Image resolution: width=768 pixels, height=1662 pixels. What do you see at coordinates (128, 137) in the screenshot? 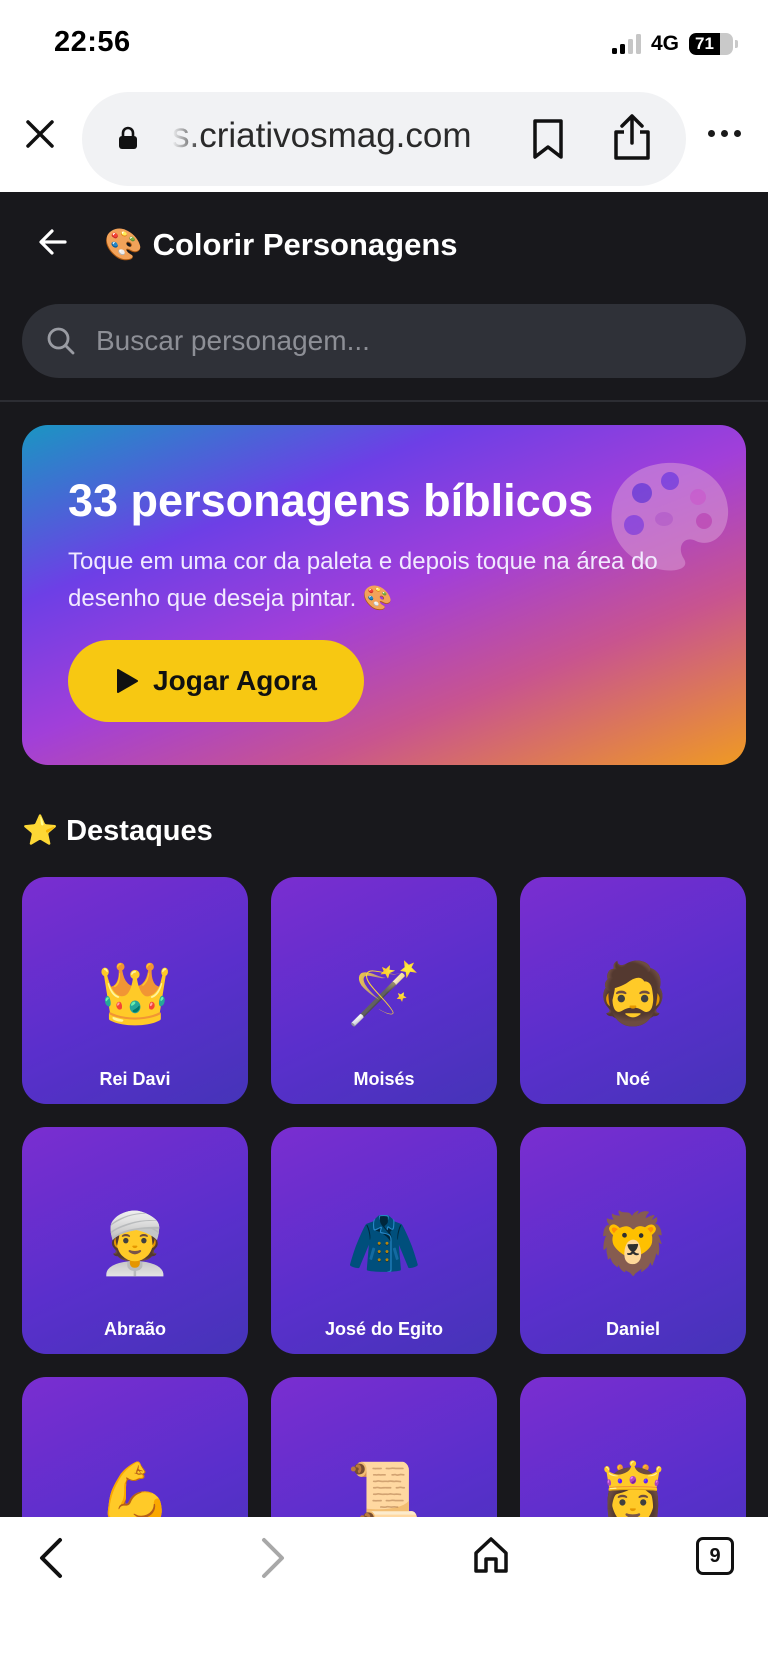
I see `lock-icon` at bounding box center [128, 137].